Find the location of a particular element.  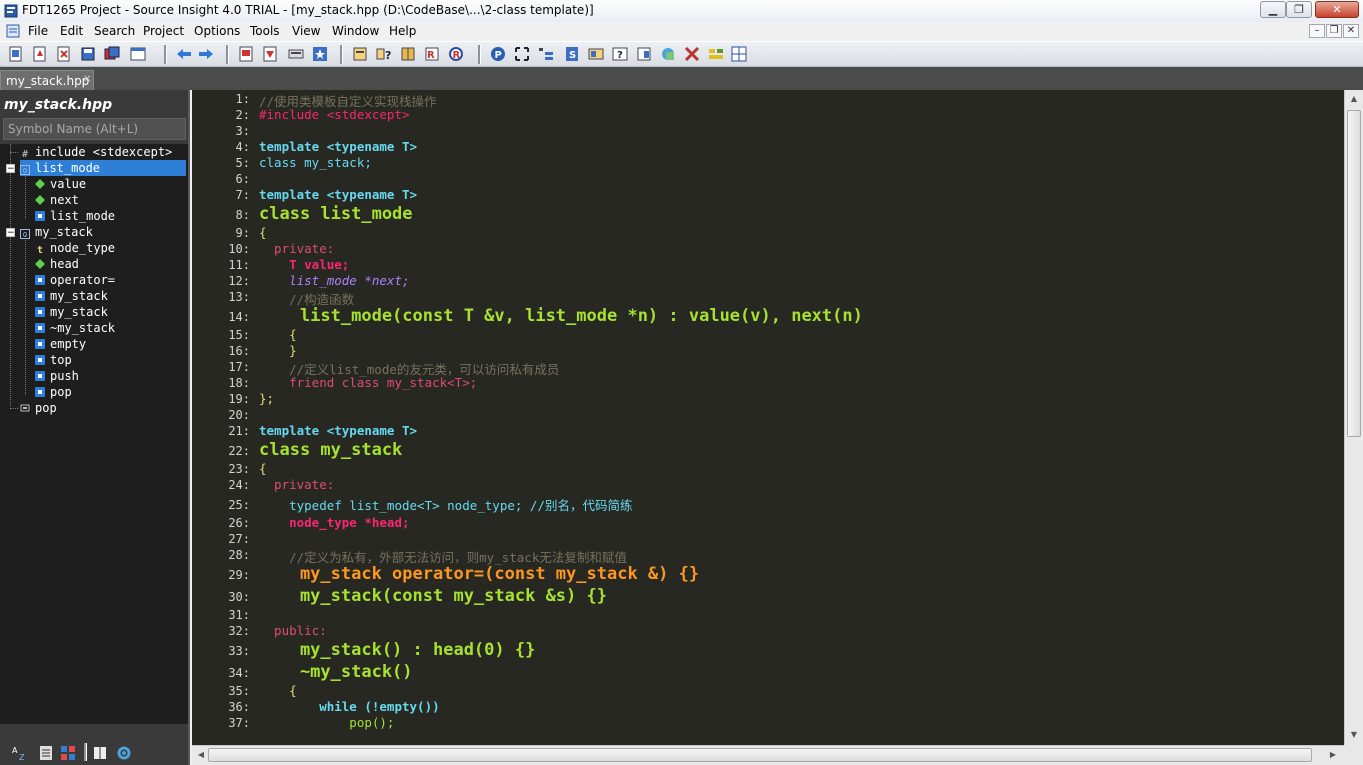

tab-my-stack-hpp: my_stack.hpp ✕ is located at coordinates (47, 80).